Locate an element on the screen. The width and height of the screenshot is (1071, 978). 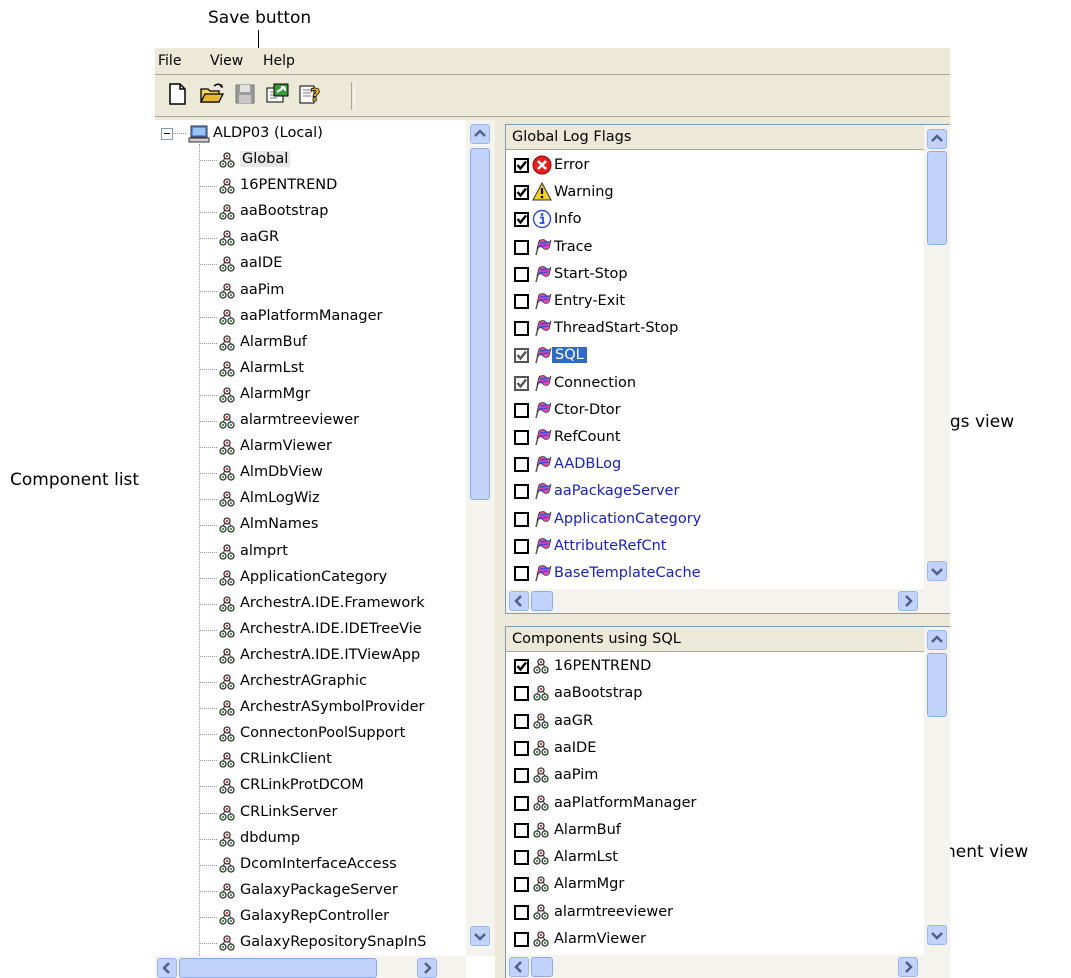
flags-scroll-left is located at coordinates (519, 601).